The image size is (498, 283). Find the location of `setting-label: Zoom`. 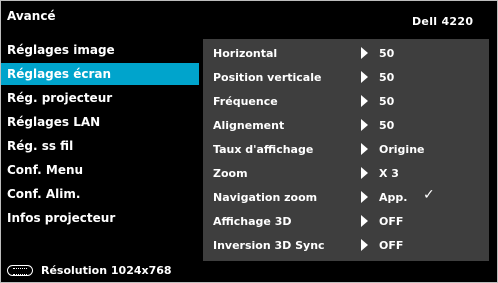

setting-label: Zoom is located at coordinates (230, 173).